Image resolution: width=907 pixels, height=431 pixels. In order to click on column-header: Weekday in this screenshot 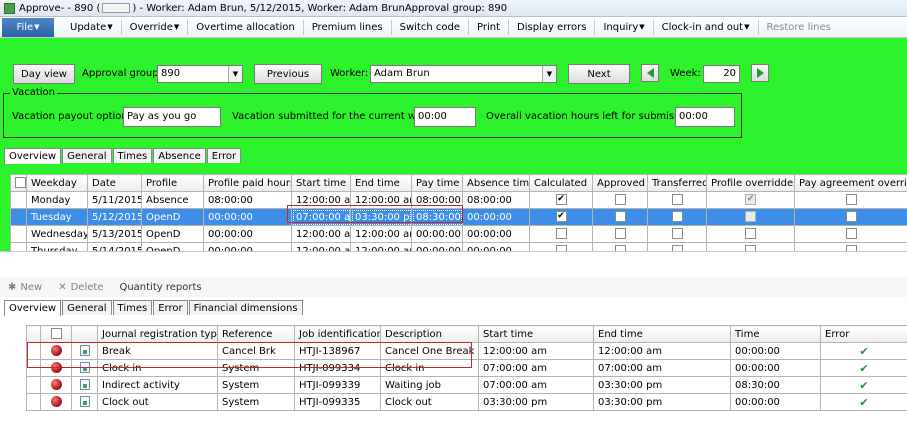, I will do `click(57, 183)`.